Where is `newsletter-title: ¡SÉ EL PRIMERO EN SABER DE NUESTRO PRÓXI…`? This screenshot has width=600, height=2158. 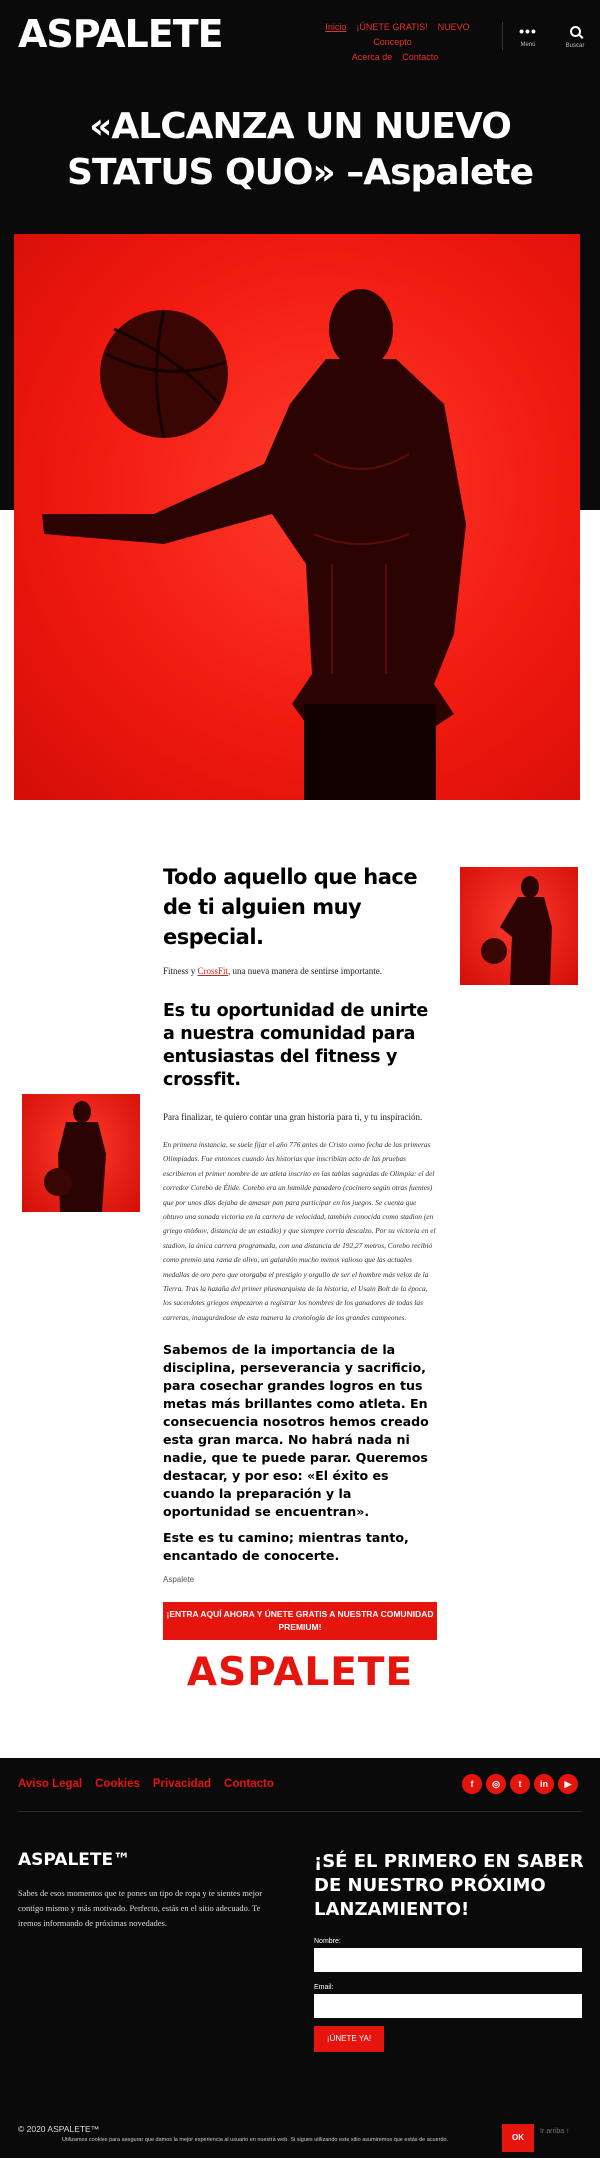
newsletter-title: ¡SÉ EL PRIMERO EN SABER DE NUESTRO PRÓXI… is located at coordinates (449, 1885).